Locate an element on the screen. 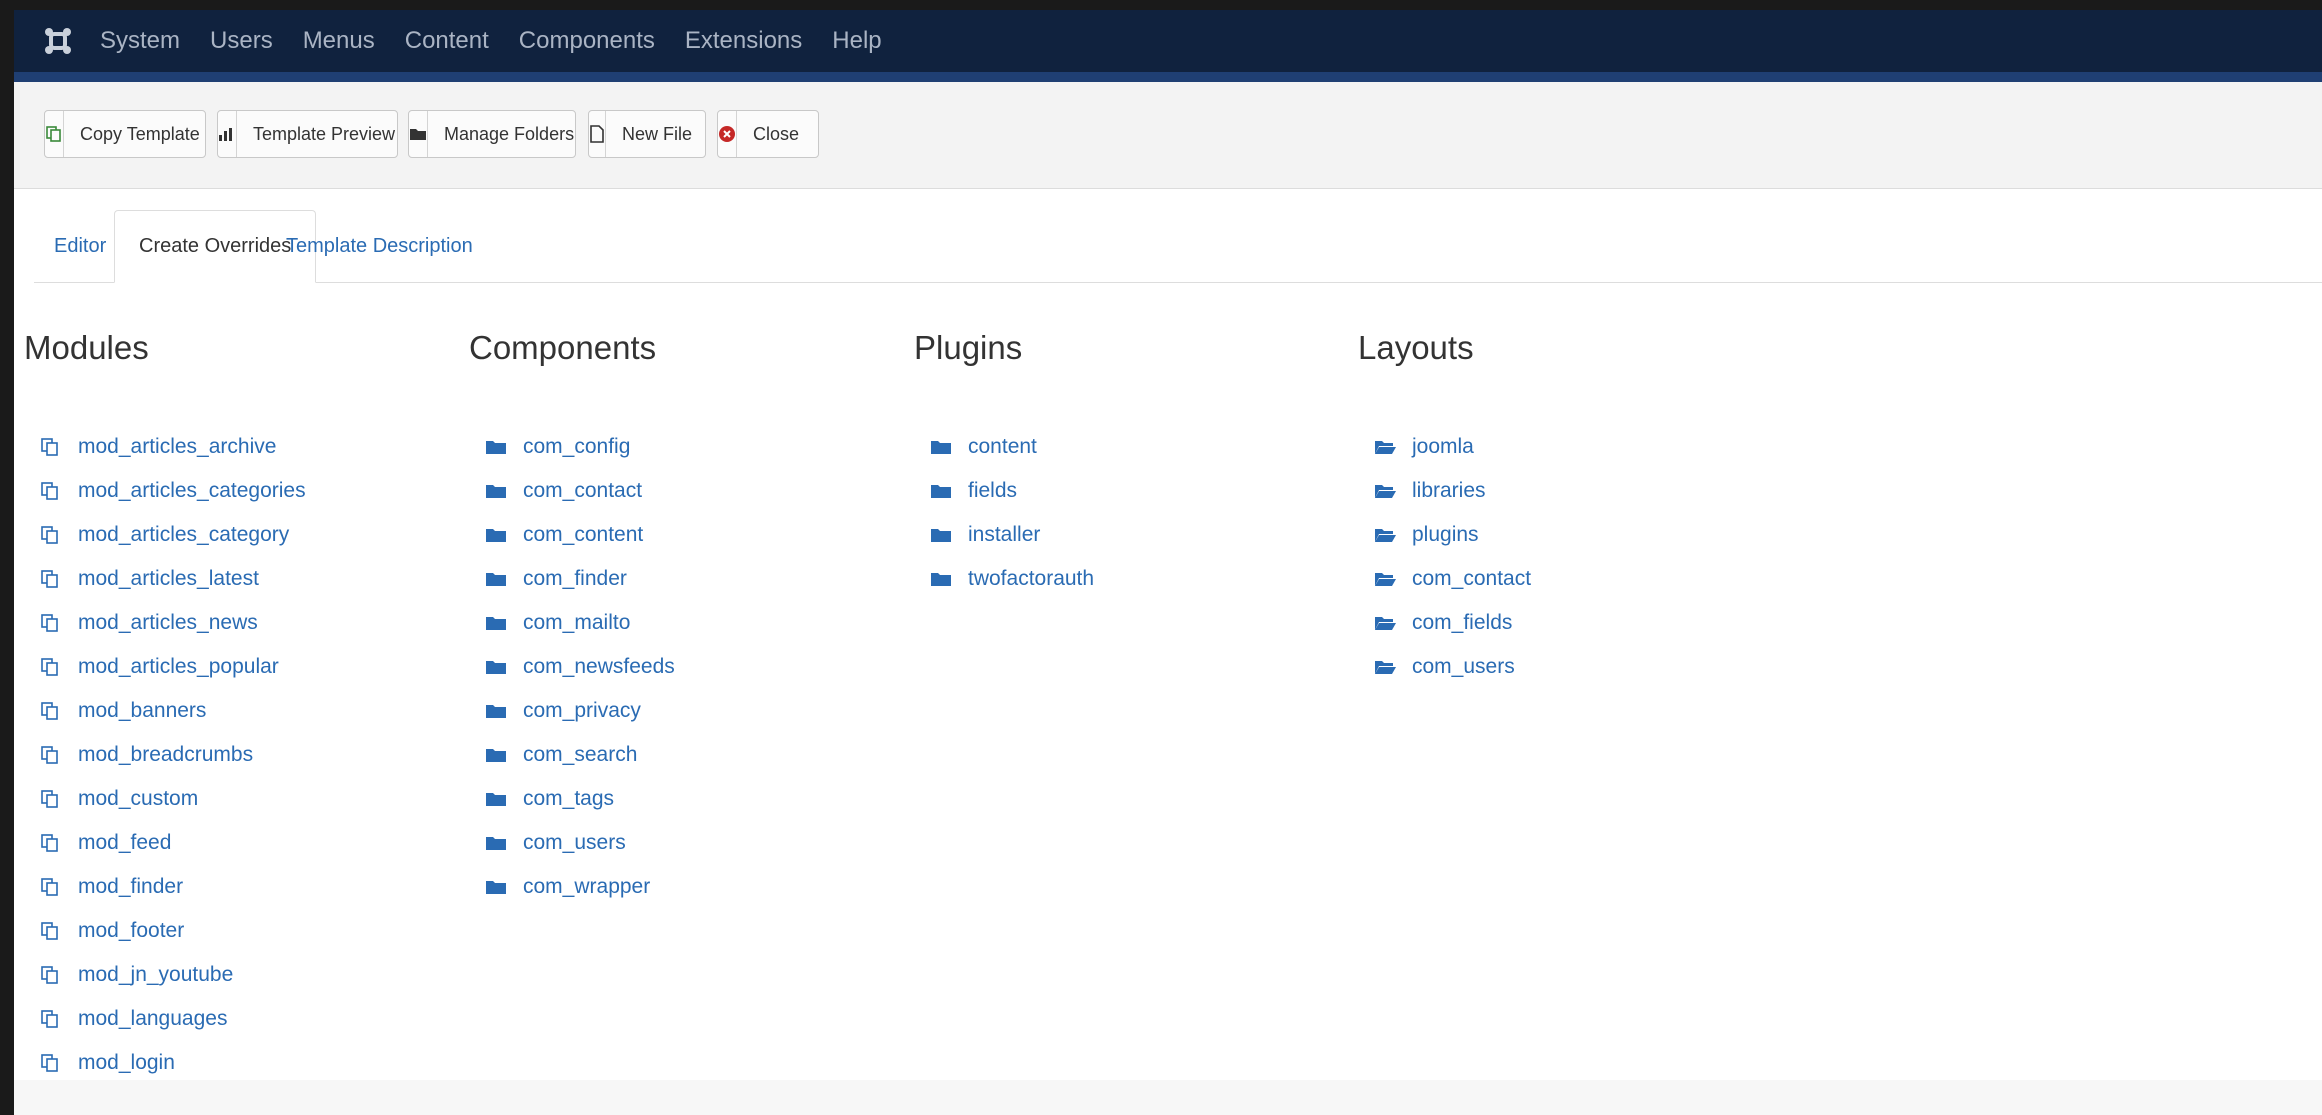 The width and height of the screenshot is (2322, 1115). list-item: mod_custom is located at coordinates (173, 799).